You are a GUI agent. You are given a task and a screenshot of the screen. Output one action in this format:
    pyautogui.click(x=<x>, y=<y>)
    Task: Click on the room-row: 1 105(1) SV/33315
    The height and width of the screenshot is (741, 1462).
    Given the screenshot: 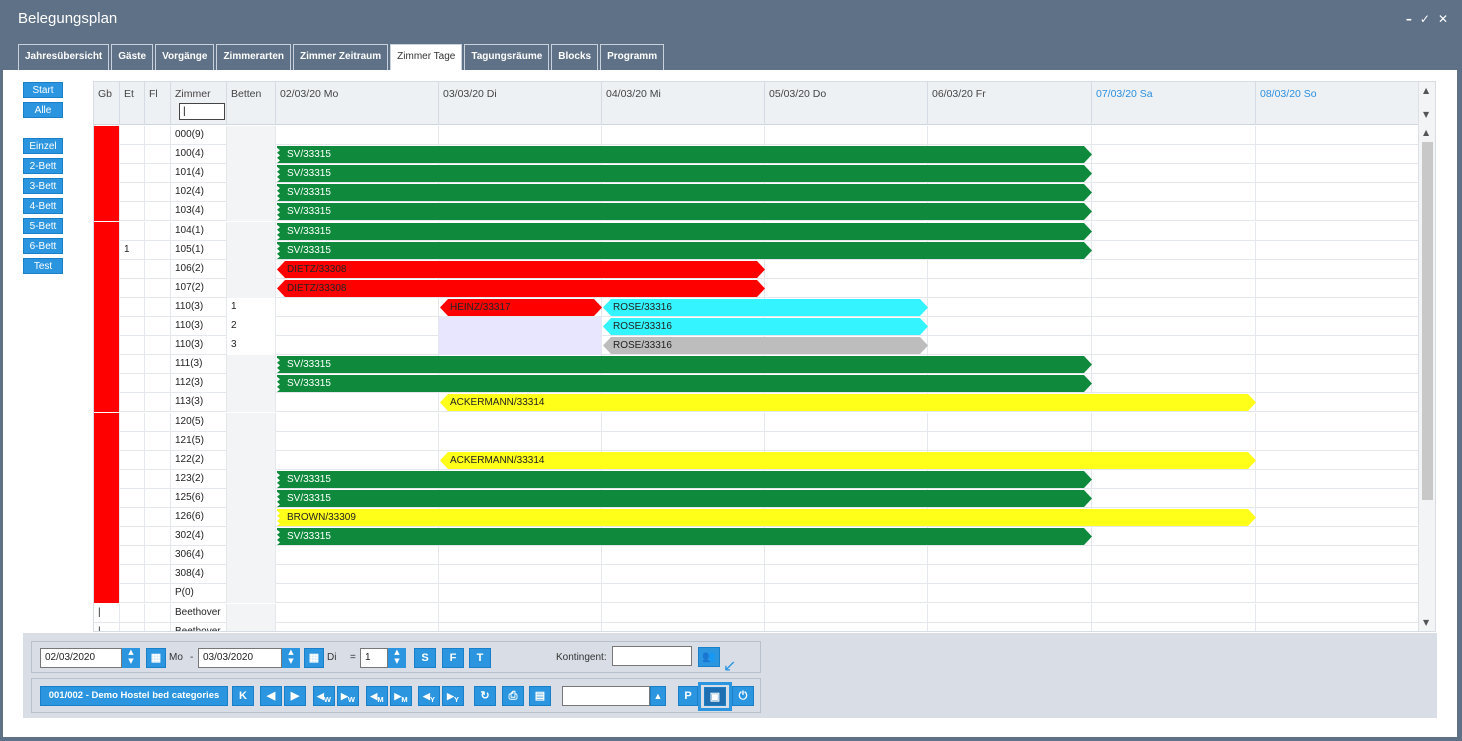 What is the action you would take?
    pyautogui.click(x=756, y=250)
    